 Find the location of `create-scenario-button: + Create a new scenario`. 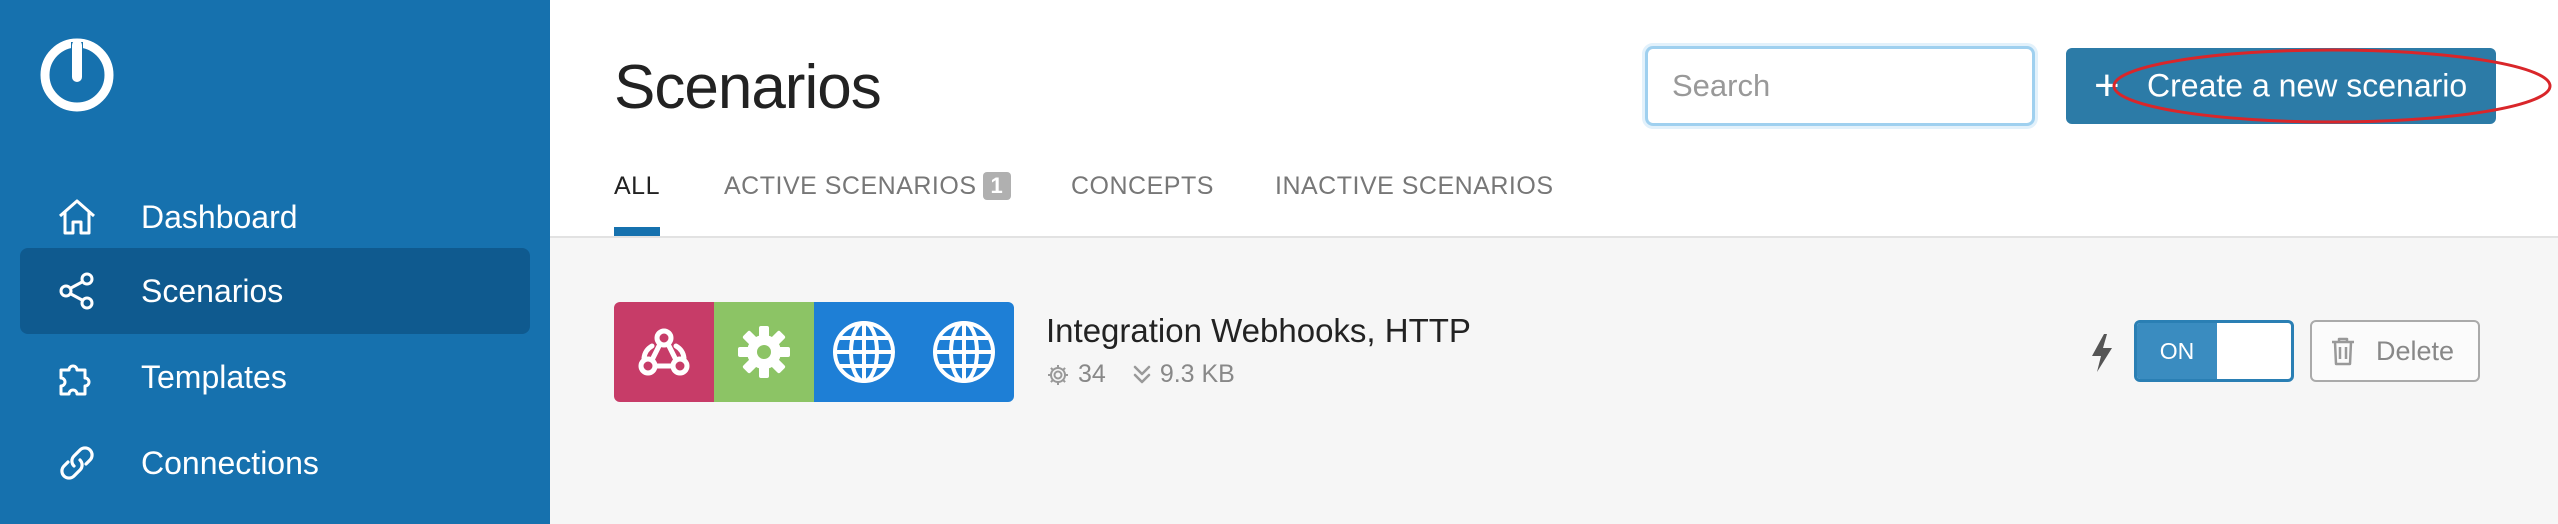

create-scenario-button: + Create a new scenario is located at coordinates (2309, 86).